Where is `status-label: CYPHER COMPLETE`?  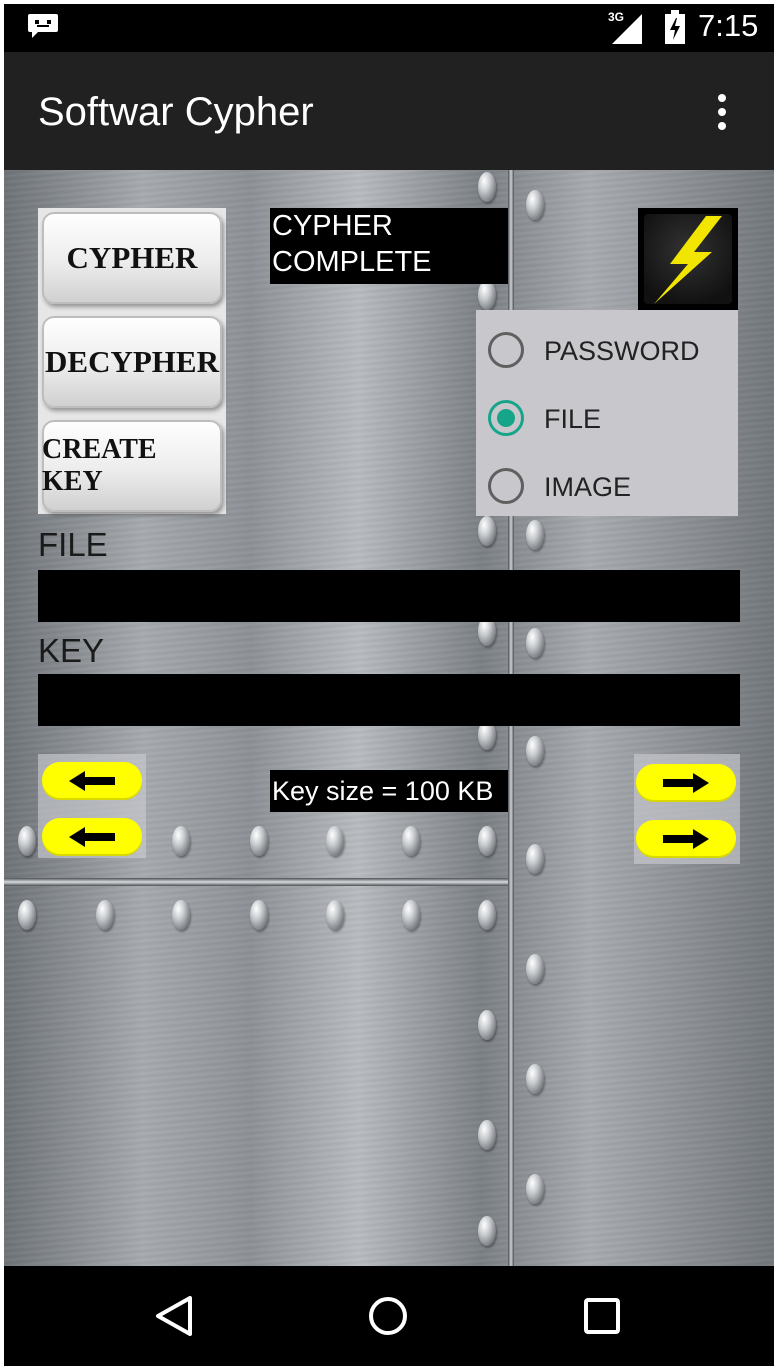 status-label: CYPHER COMPLETE is located at coordinates (389, 246).